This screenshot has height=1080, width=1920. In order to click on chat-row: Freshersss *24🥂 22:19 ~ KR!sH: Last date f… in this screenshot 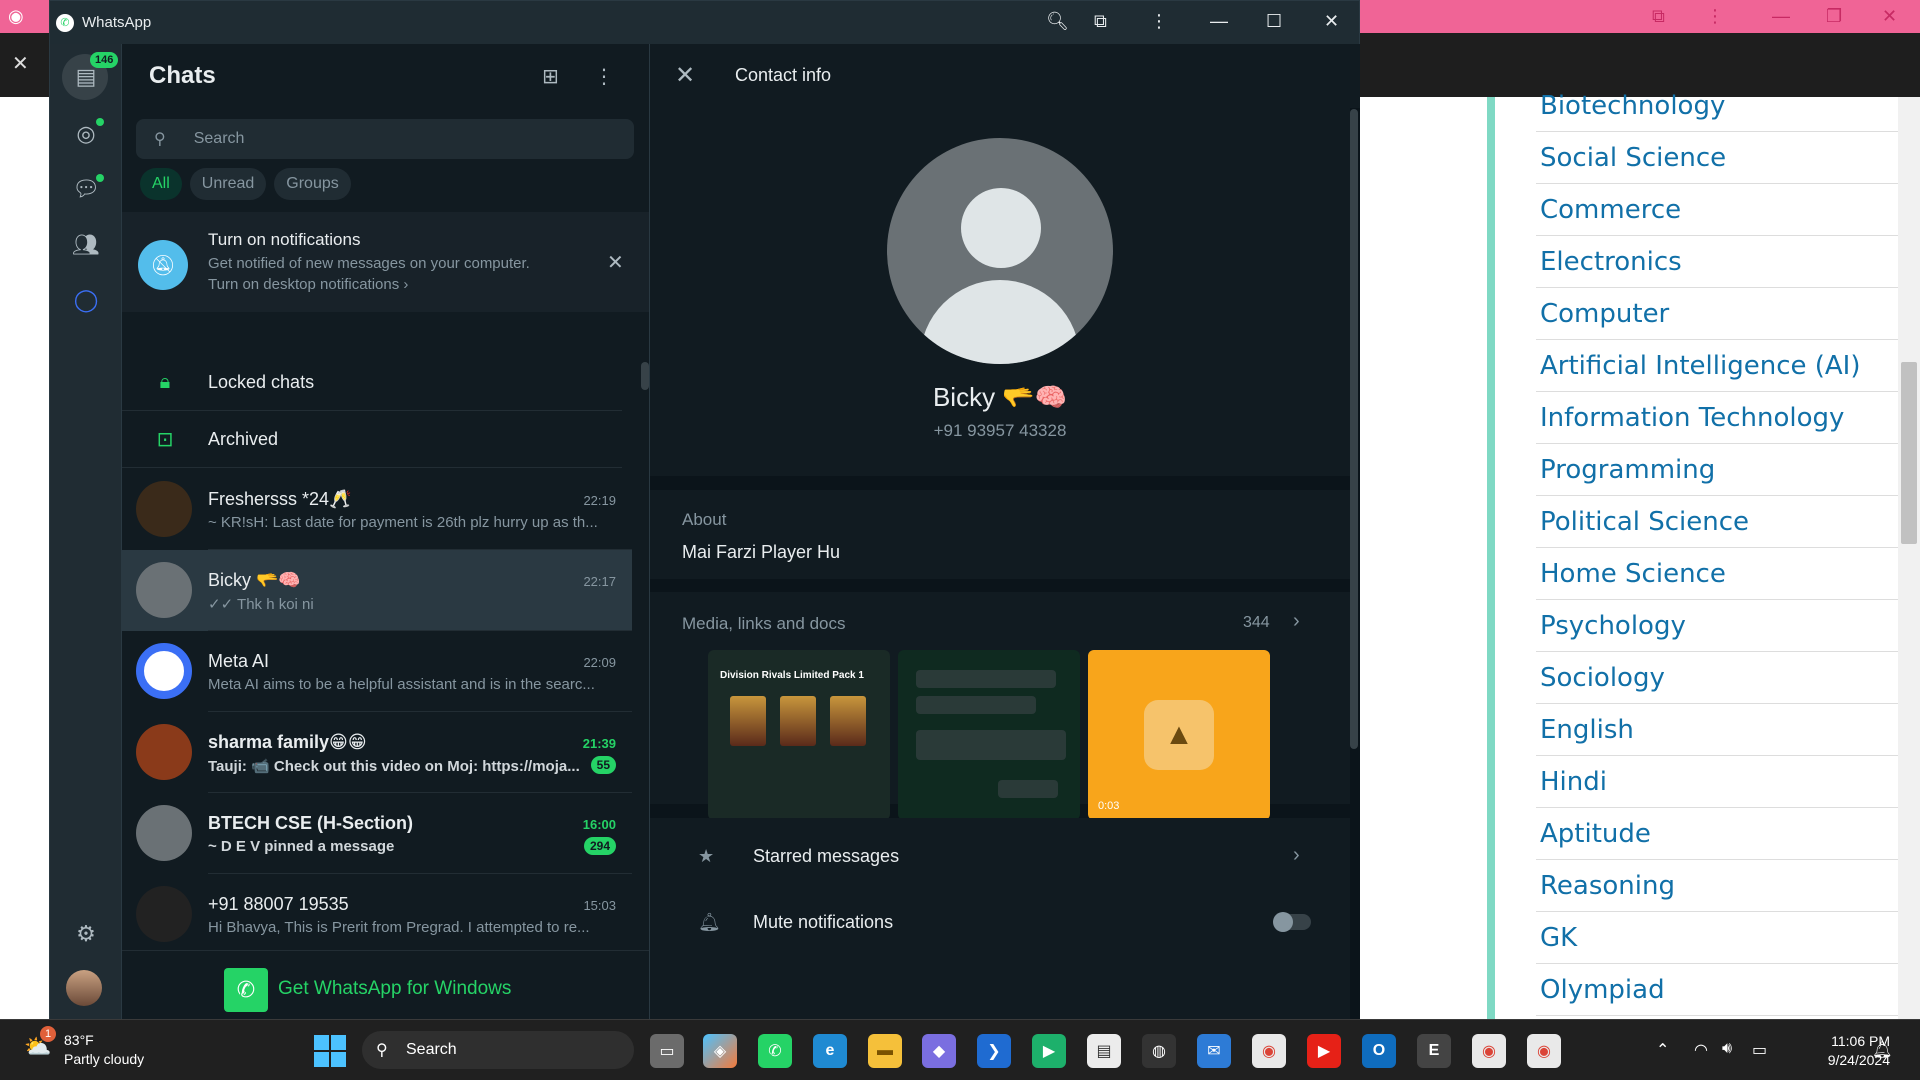, I will do `click(377, 509)`.